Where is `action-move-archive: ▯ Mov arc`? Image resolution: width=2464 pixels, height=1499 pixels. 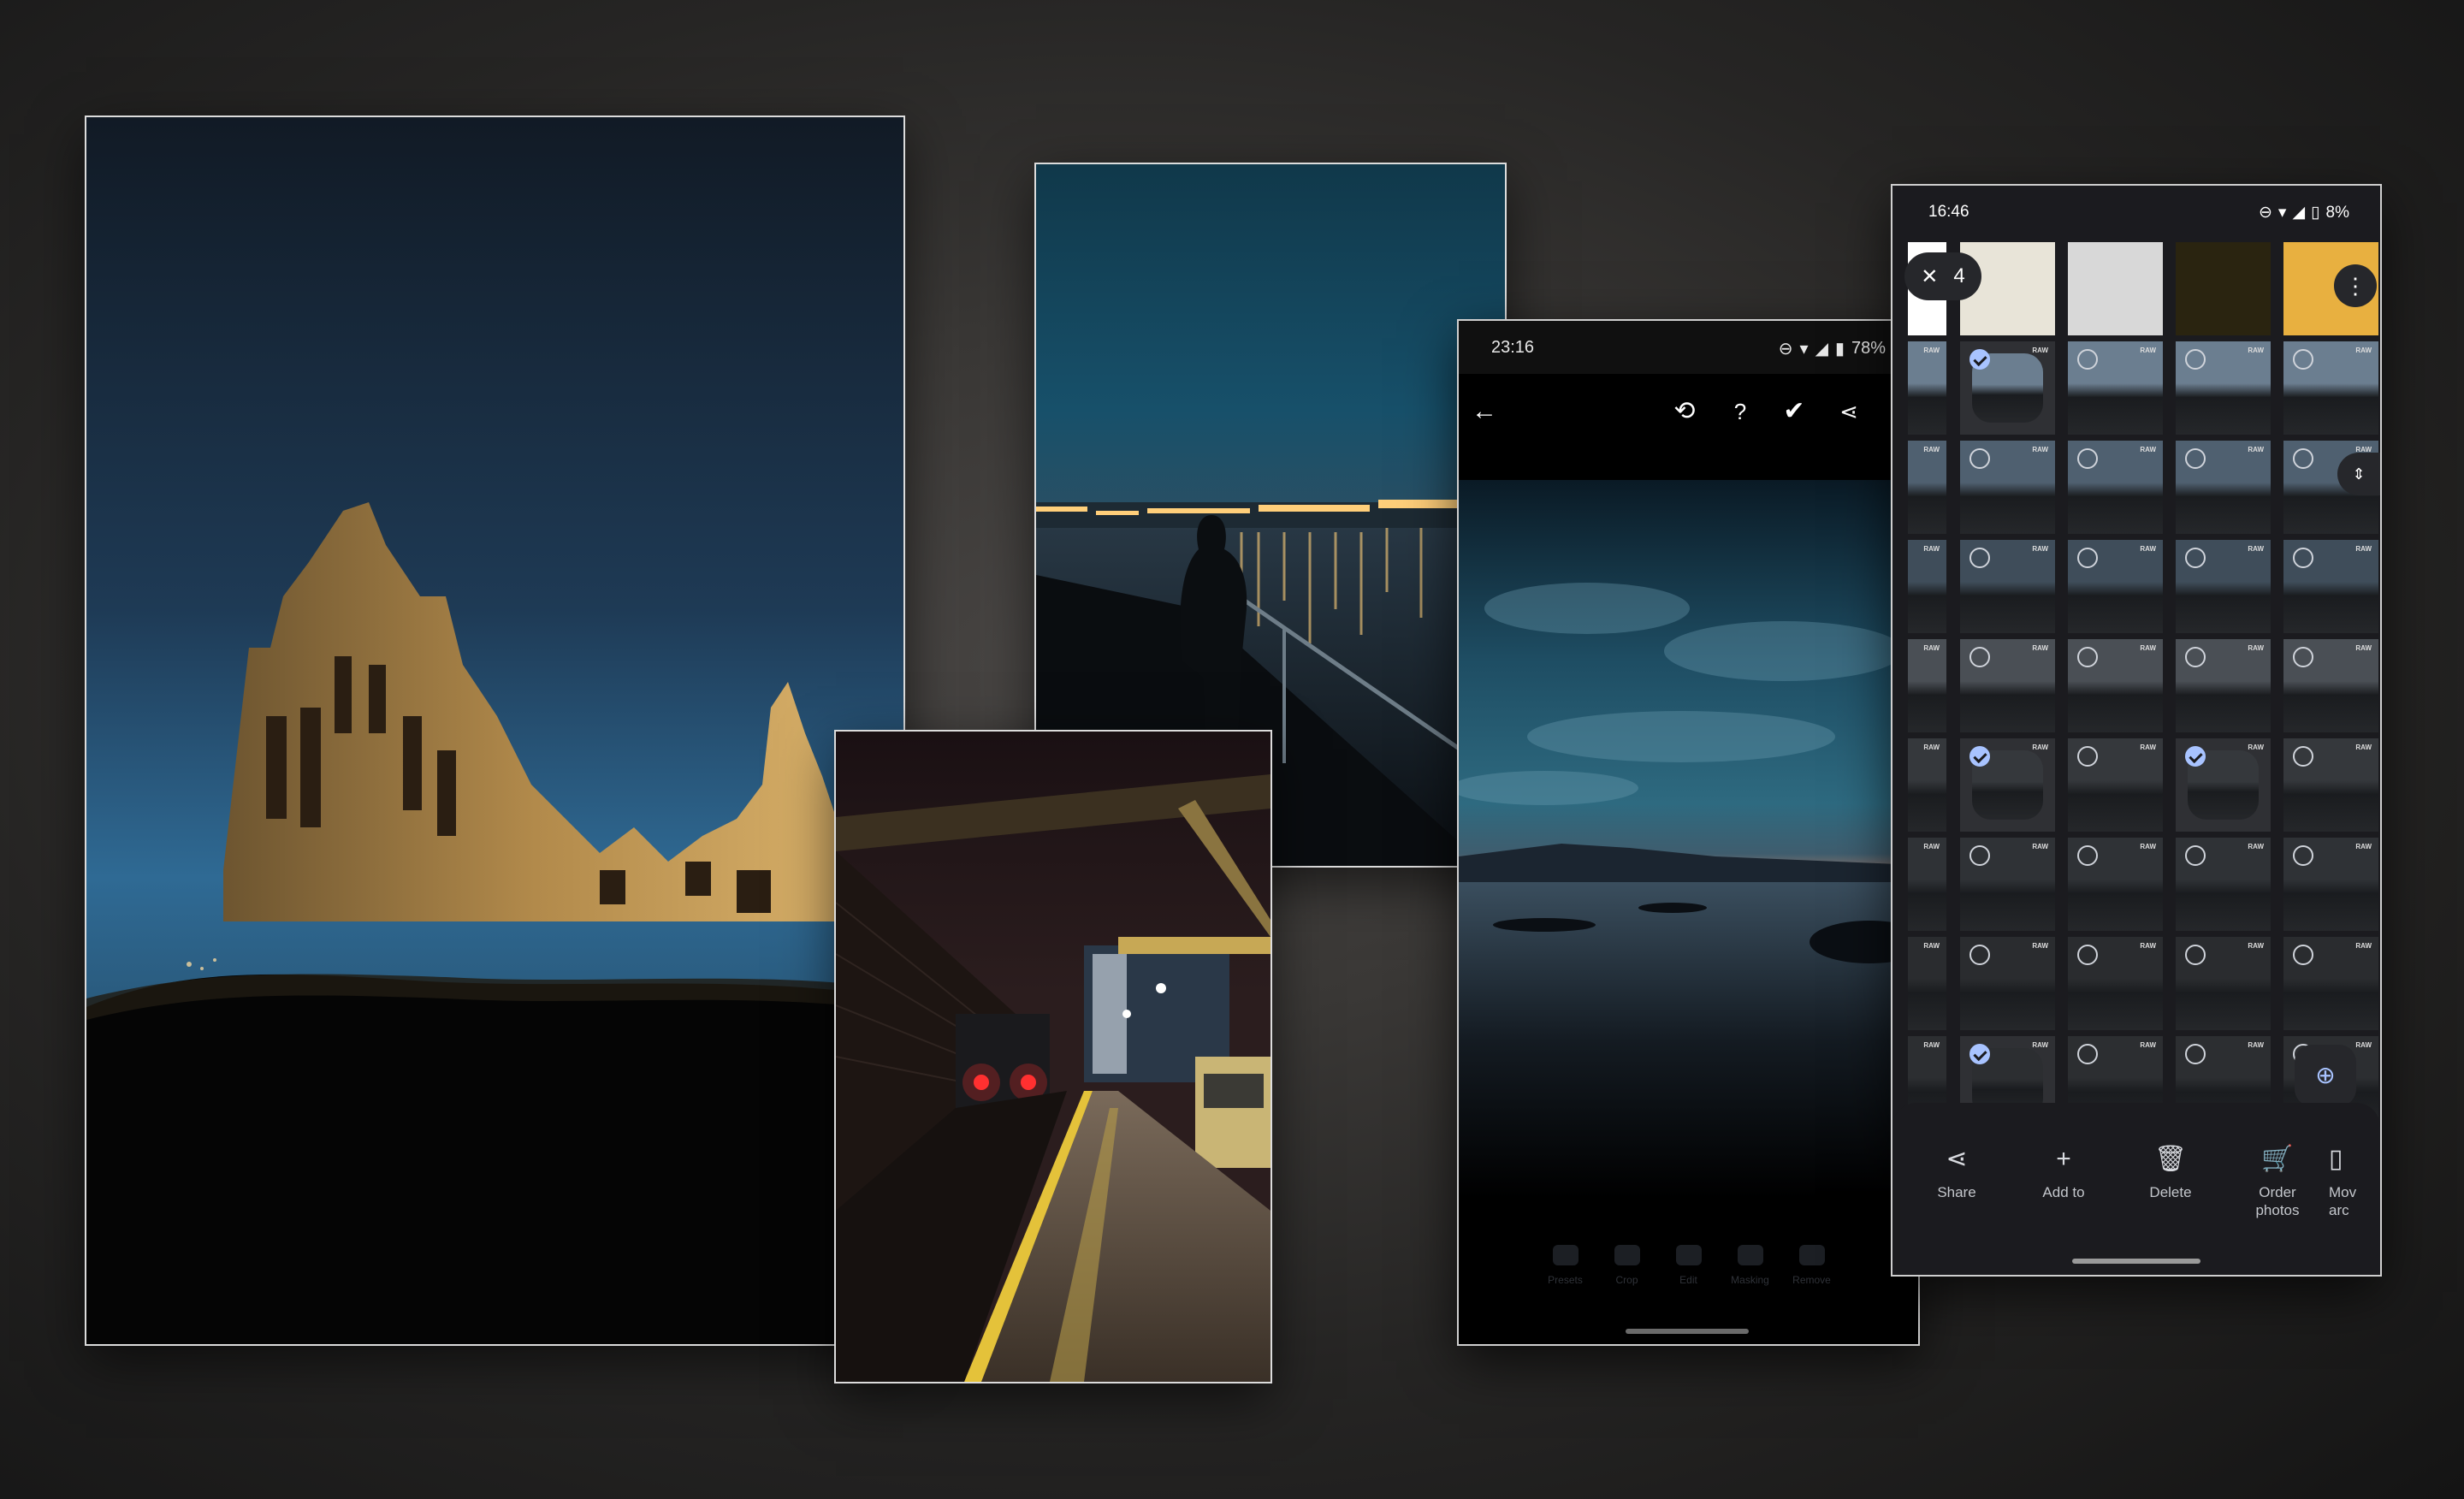 action-move-archive: ▯ Mov arc is located at coordinates (2354, 1181).